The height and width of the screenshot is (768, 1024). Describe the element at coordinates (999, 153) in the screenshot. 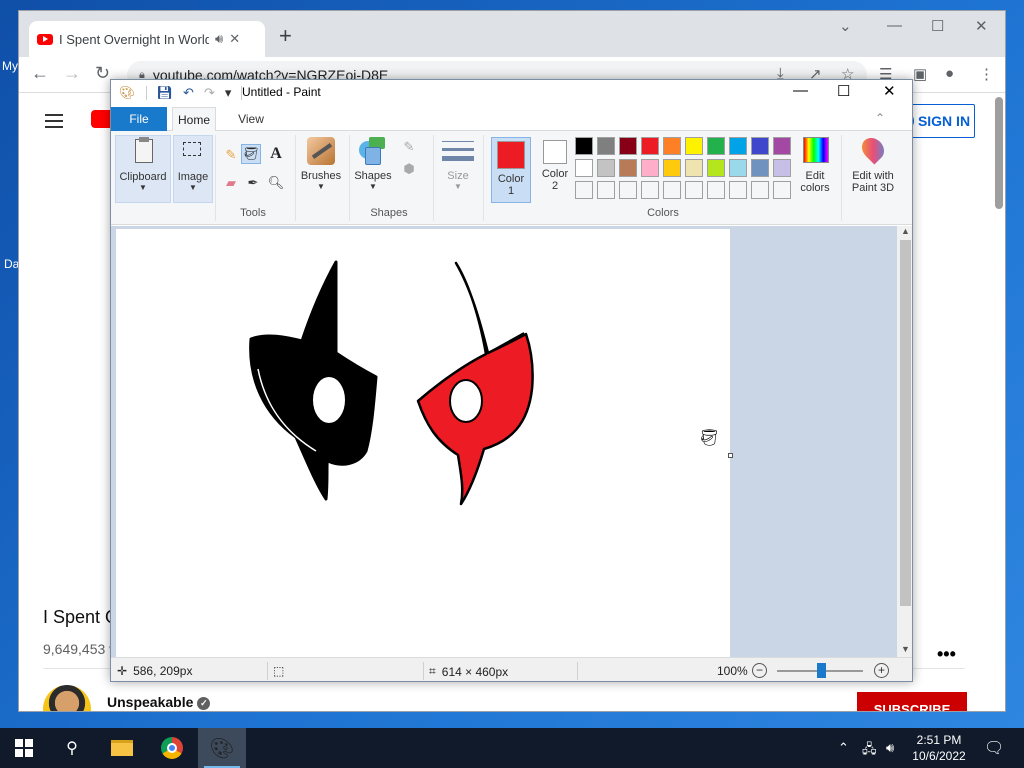

I see `page-scrollbar` at that location.